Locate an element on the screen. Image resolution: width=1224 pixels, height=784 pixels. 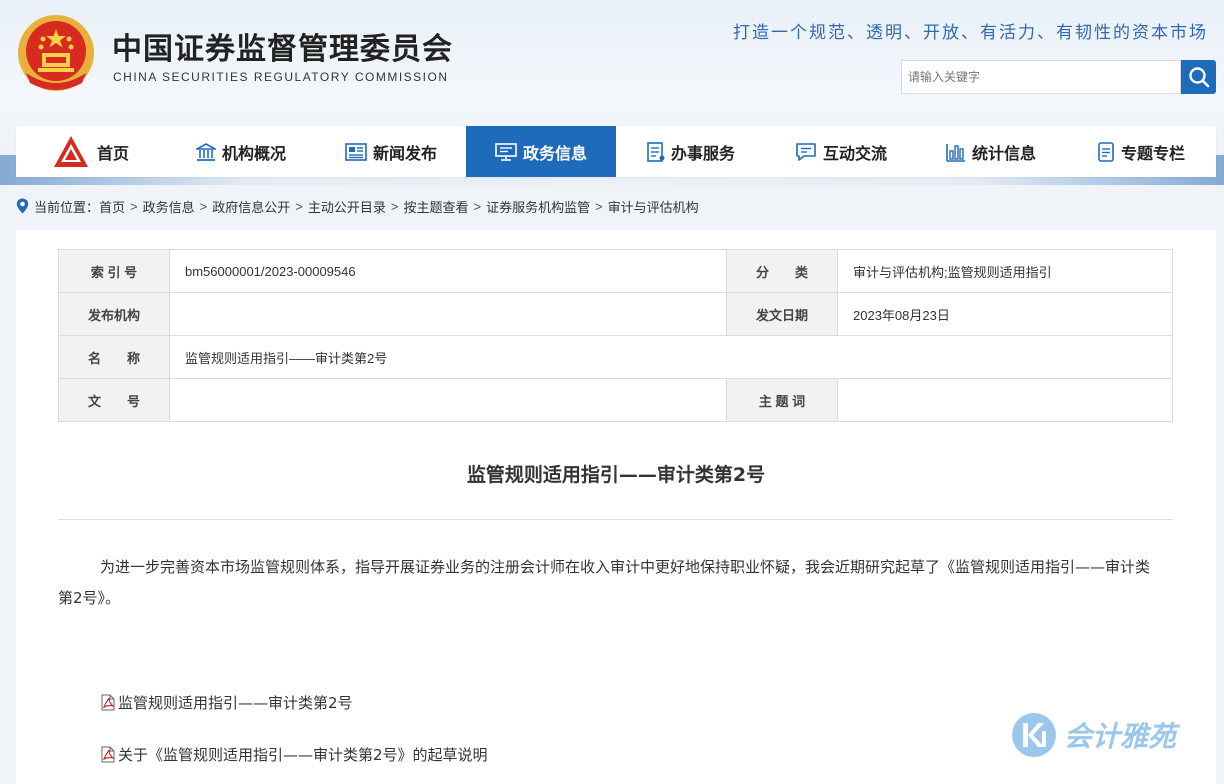
search-button is located at coordinates (1198, 77).